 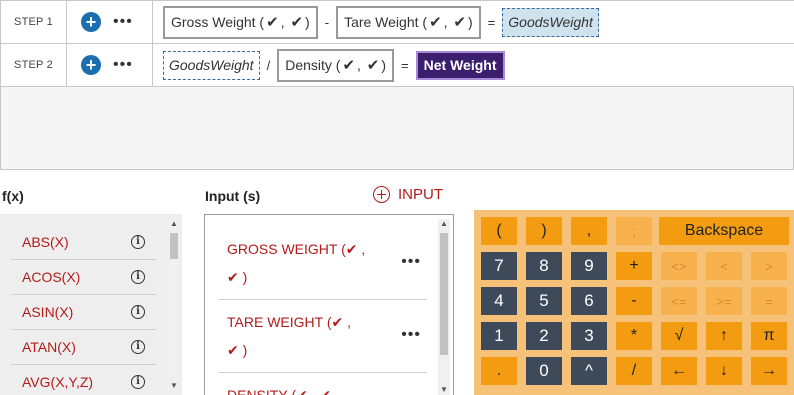 I want to click on key-divide: /, so click(x=634, y=371).